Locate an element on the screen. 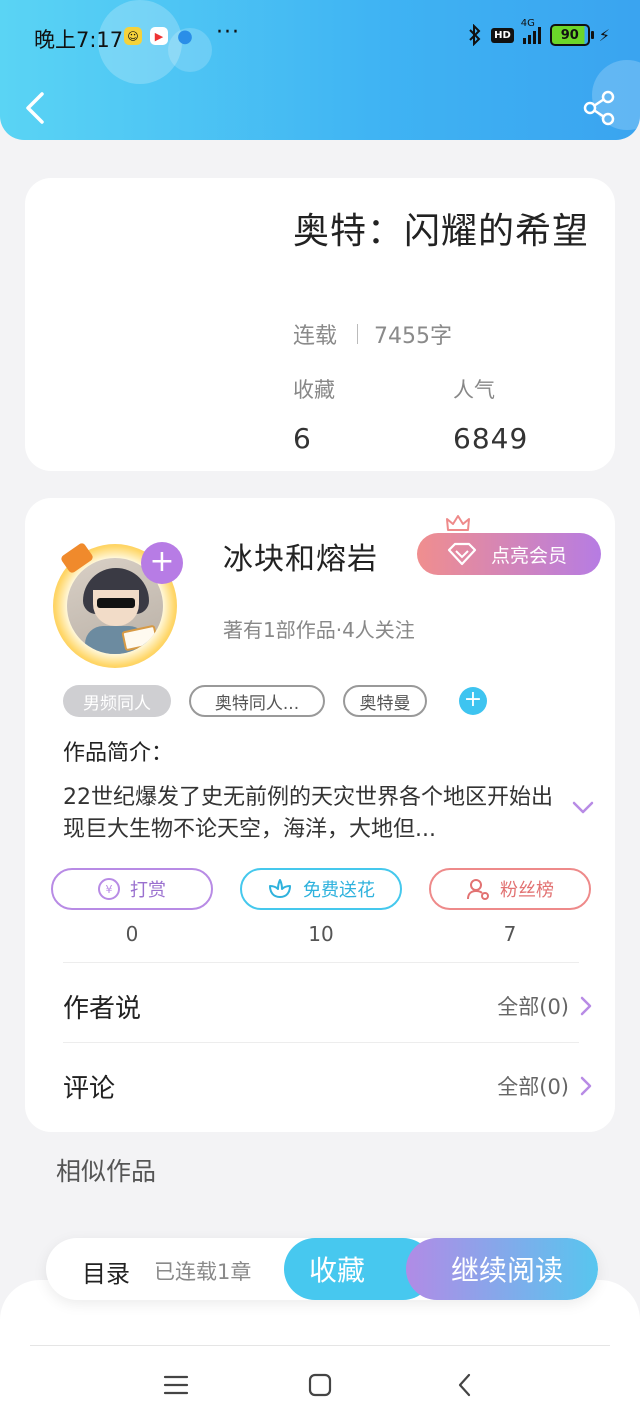  status-bar: 晚上7:17 ☺ ▶ ● ··· HD 4G 90 ⚡ is located at coordinates (320, 38).